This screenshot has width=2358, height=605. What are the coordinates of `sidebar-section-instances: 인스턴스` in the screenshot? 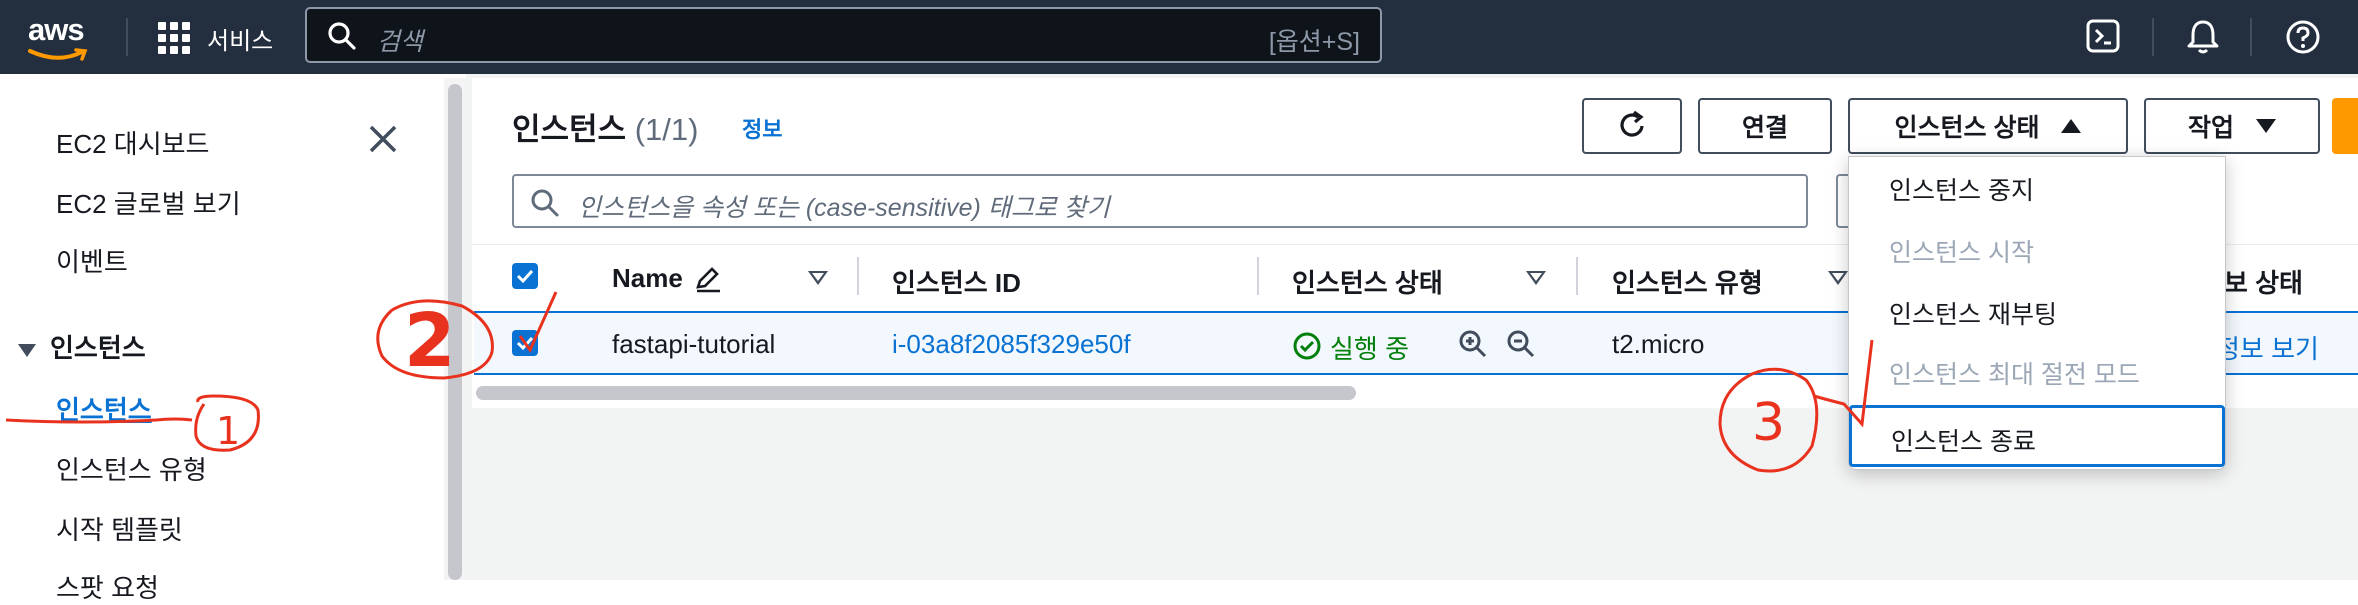 It's located at (82, 346).